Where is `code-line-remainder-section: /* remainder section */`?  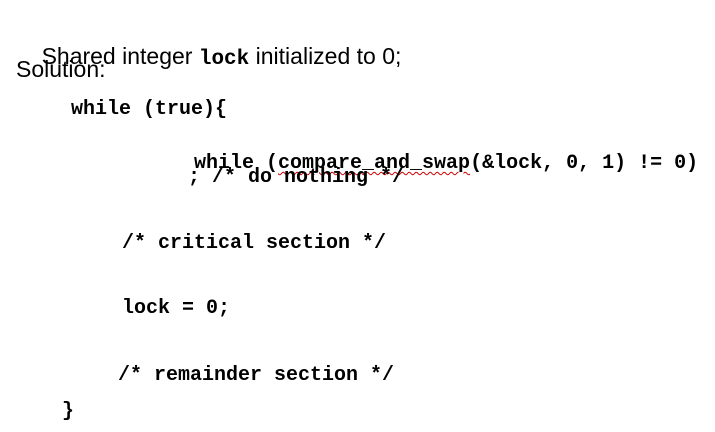 code-line-remainder-section: /* remainder section */ is located at coordinates (256, 375).